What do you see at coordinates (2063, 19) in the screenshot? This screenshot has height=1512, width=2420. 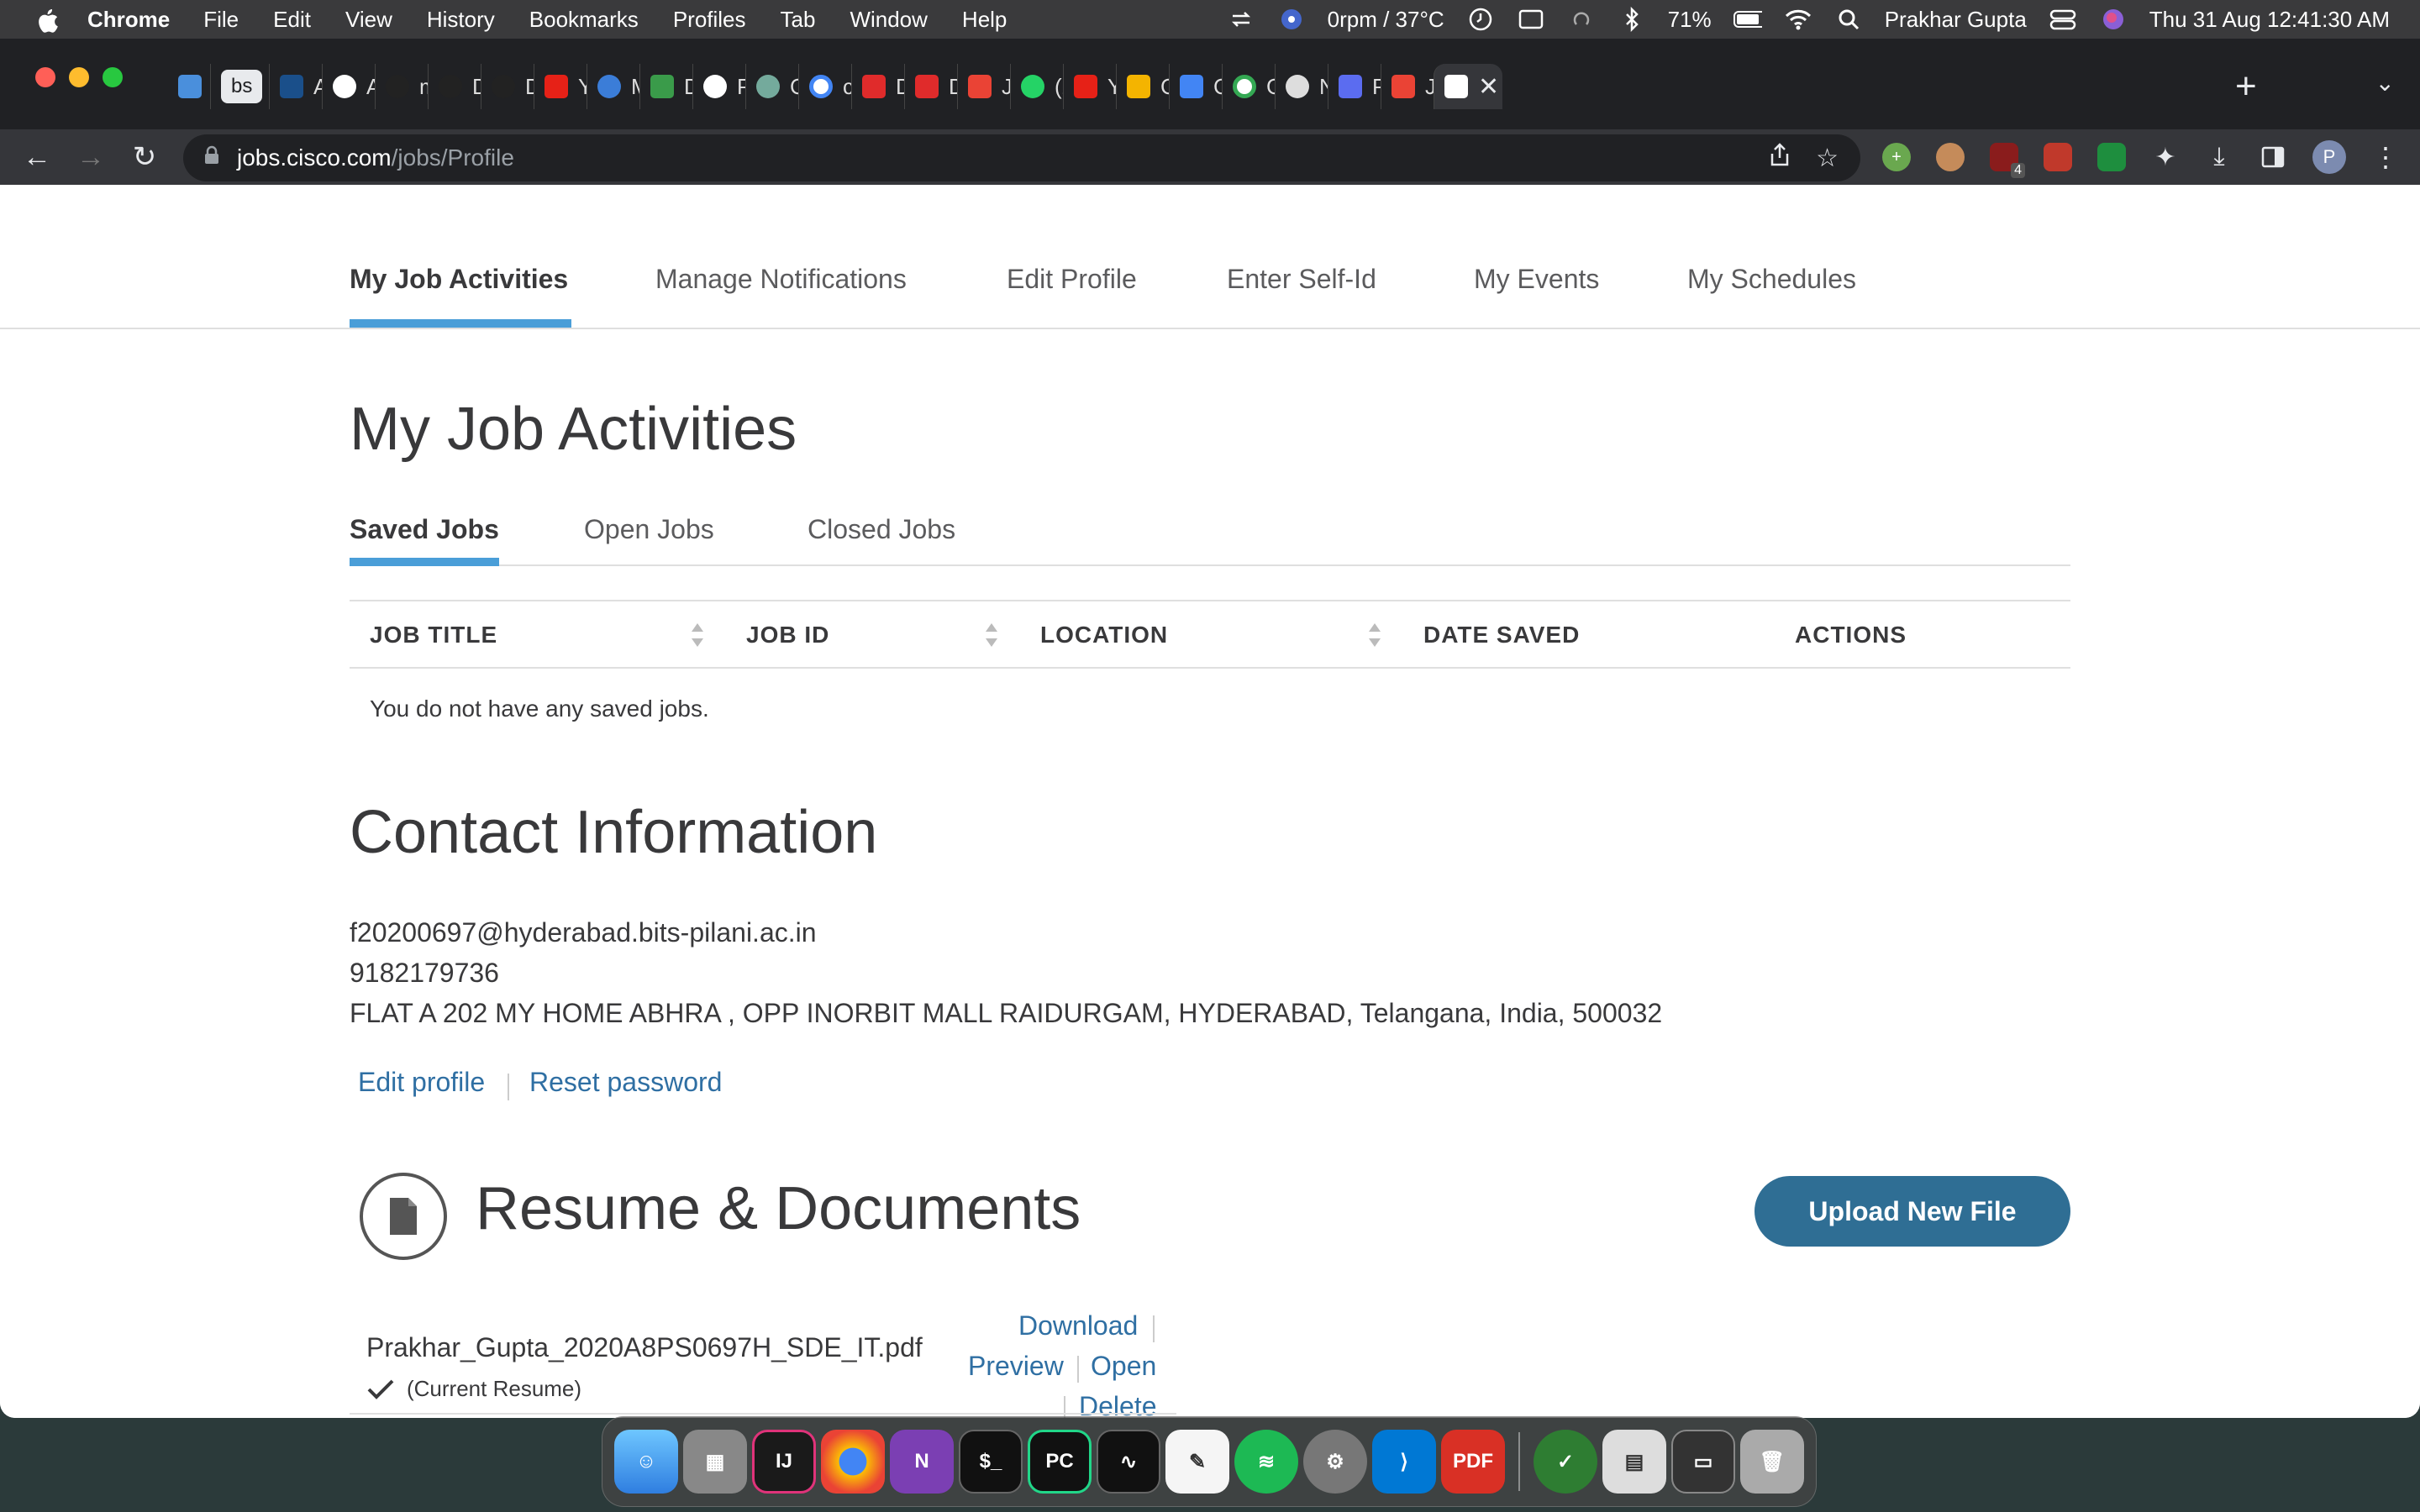 I see `control-center-icon` at bounding box center [2063, 19].